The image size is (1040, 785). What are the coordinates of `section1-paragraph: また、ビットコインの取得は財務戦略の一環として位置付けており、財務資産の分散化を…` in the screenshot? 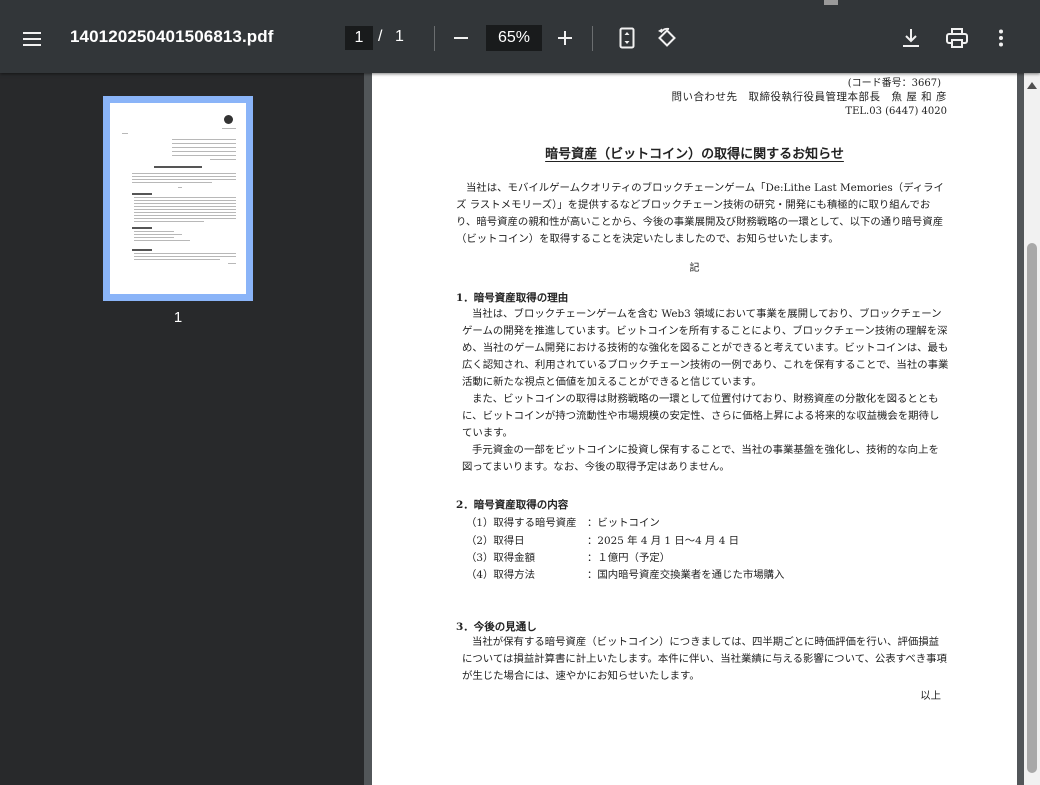 It's located at (701, 416).